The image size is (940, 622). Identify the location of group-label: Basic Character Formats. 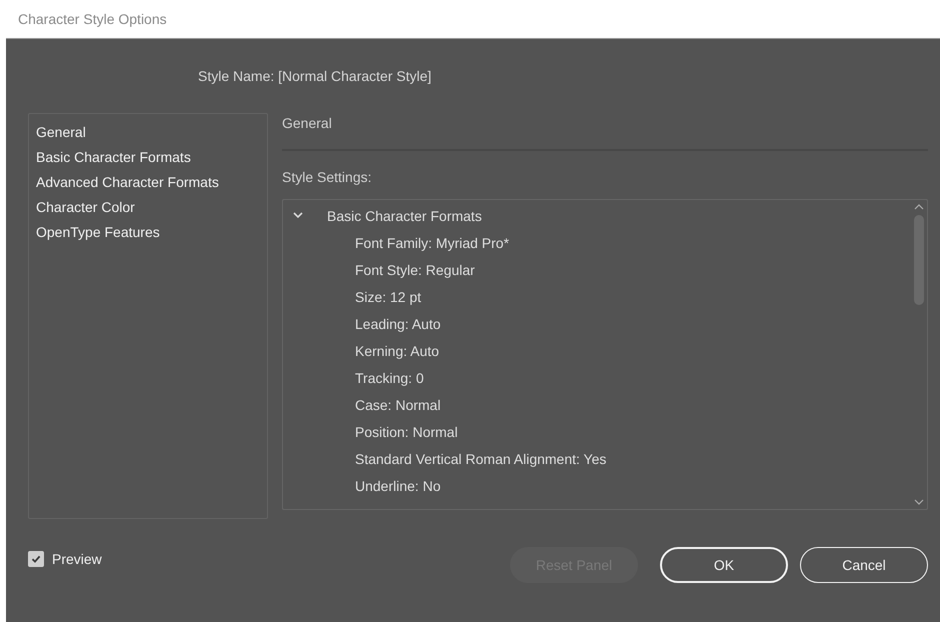
(404, 216).